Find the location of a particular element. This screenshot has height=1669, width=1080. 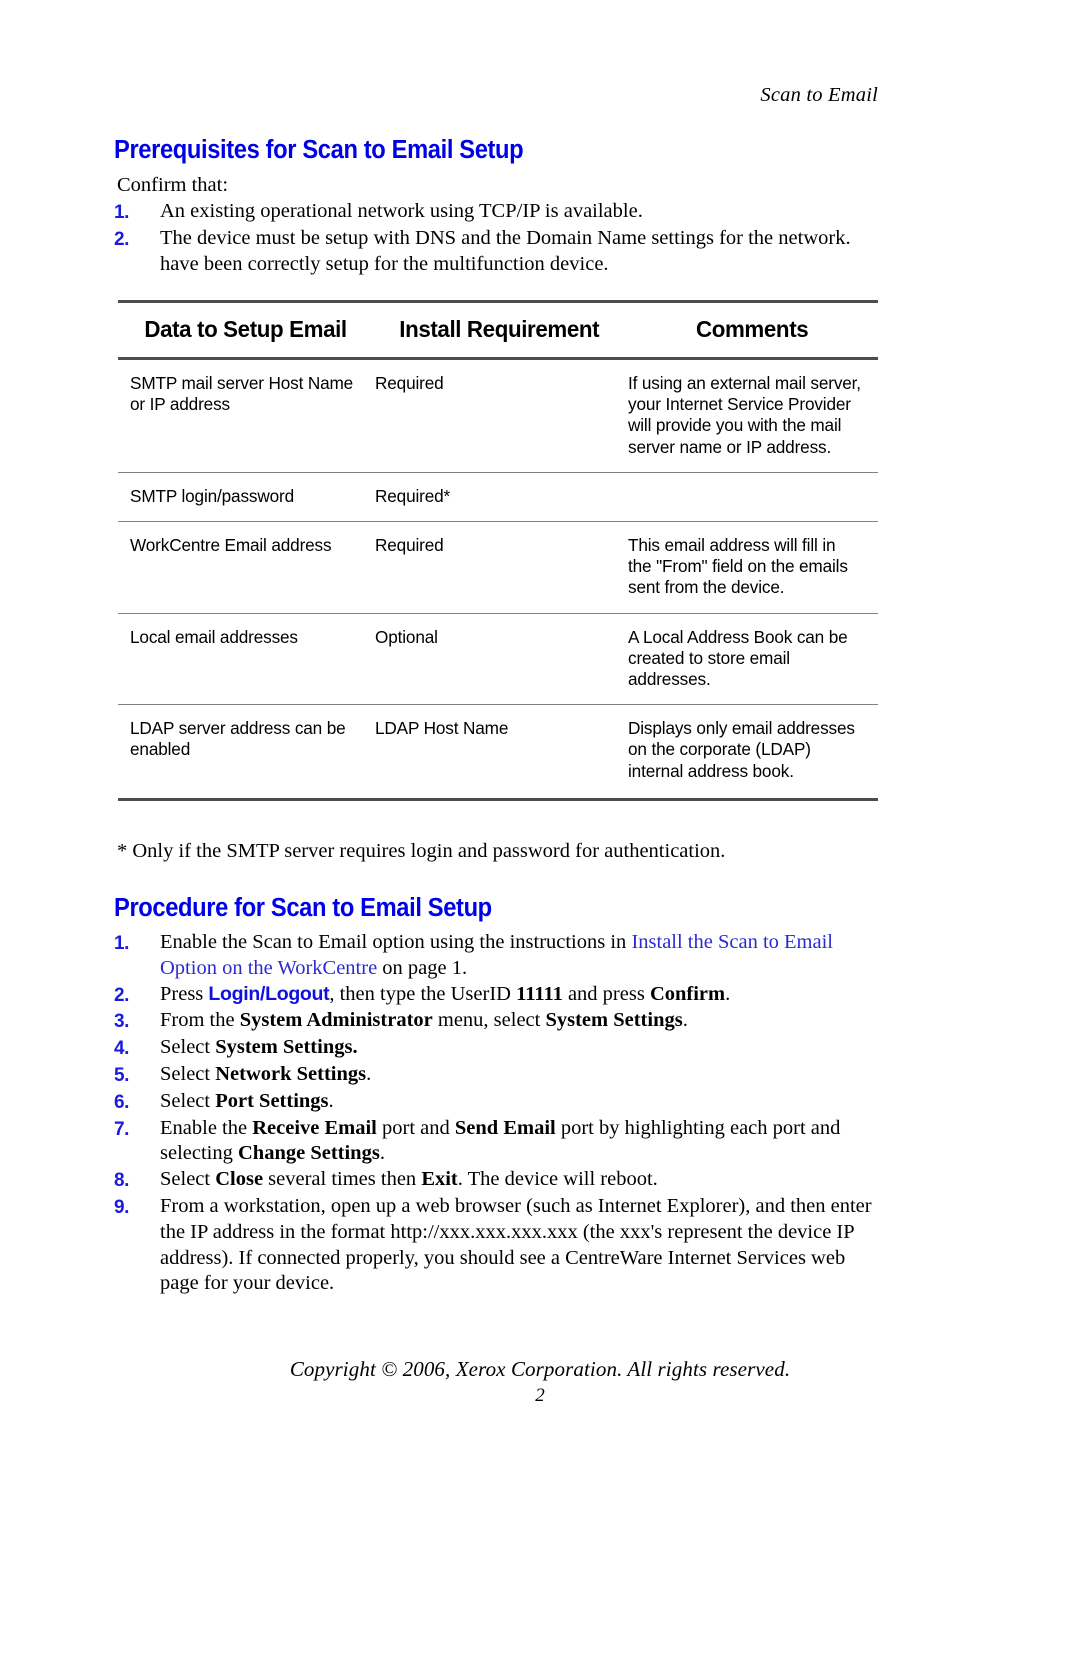

cell-data: SMTP login/password is located at coordinates (245, 497).